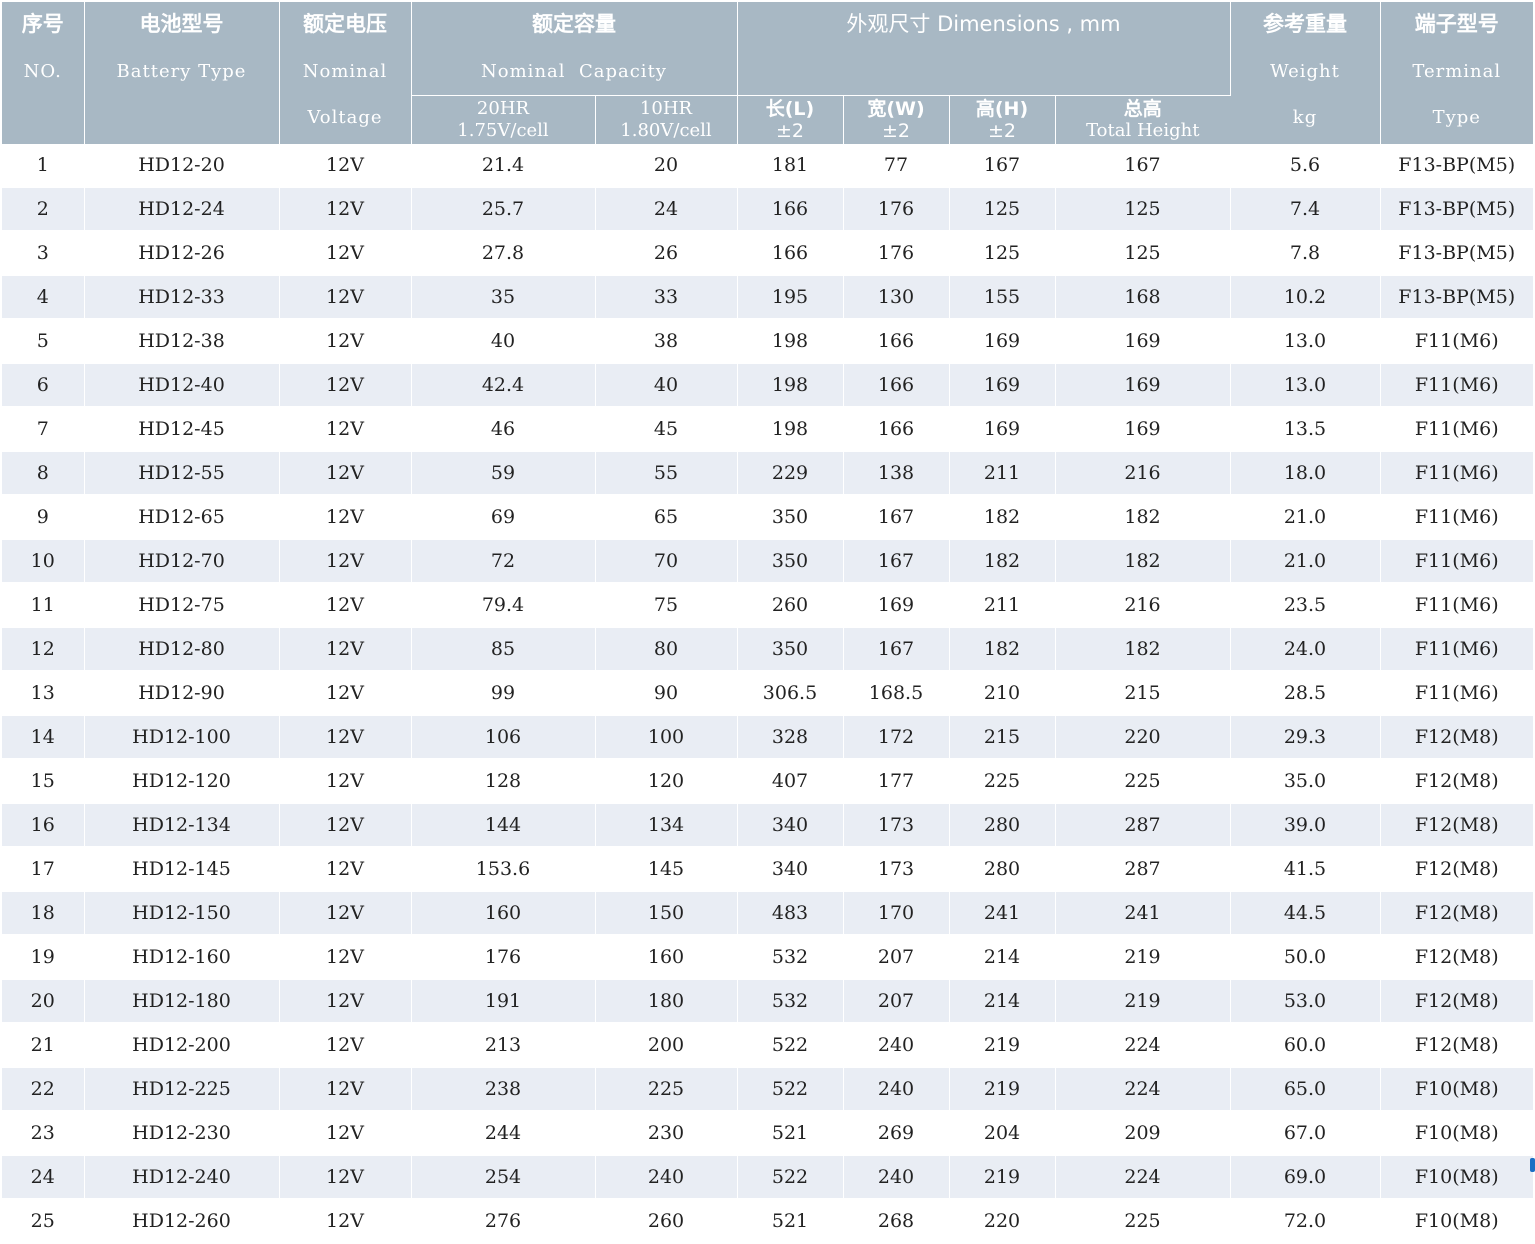  Describe the element at coordinates (574, 49) in the screenshot. I see `header-capacity: 额定容量 Nominal Capacity` at that location.